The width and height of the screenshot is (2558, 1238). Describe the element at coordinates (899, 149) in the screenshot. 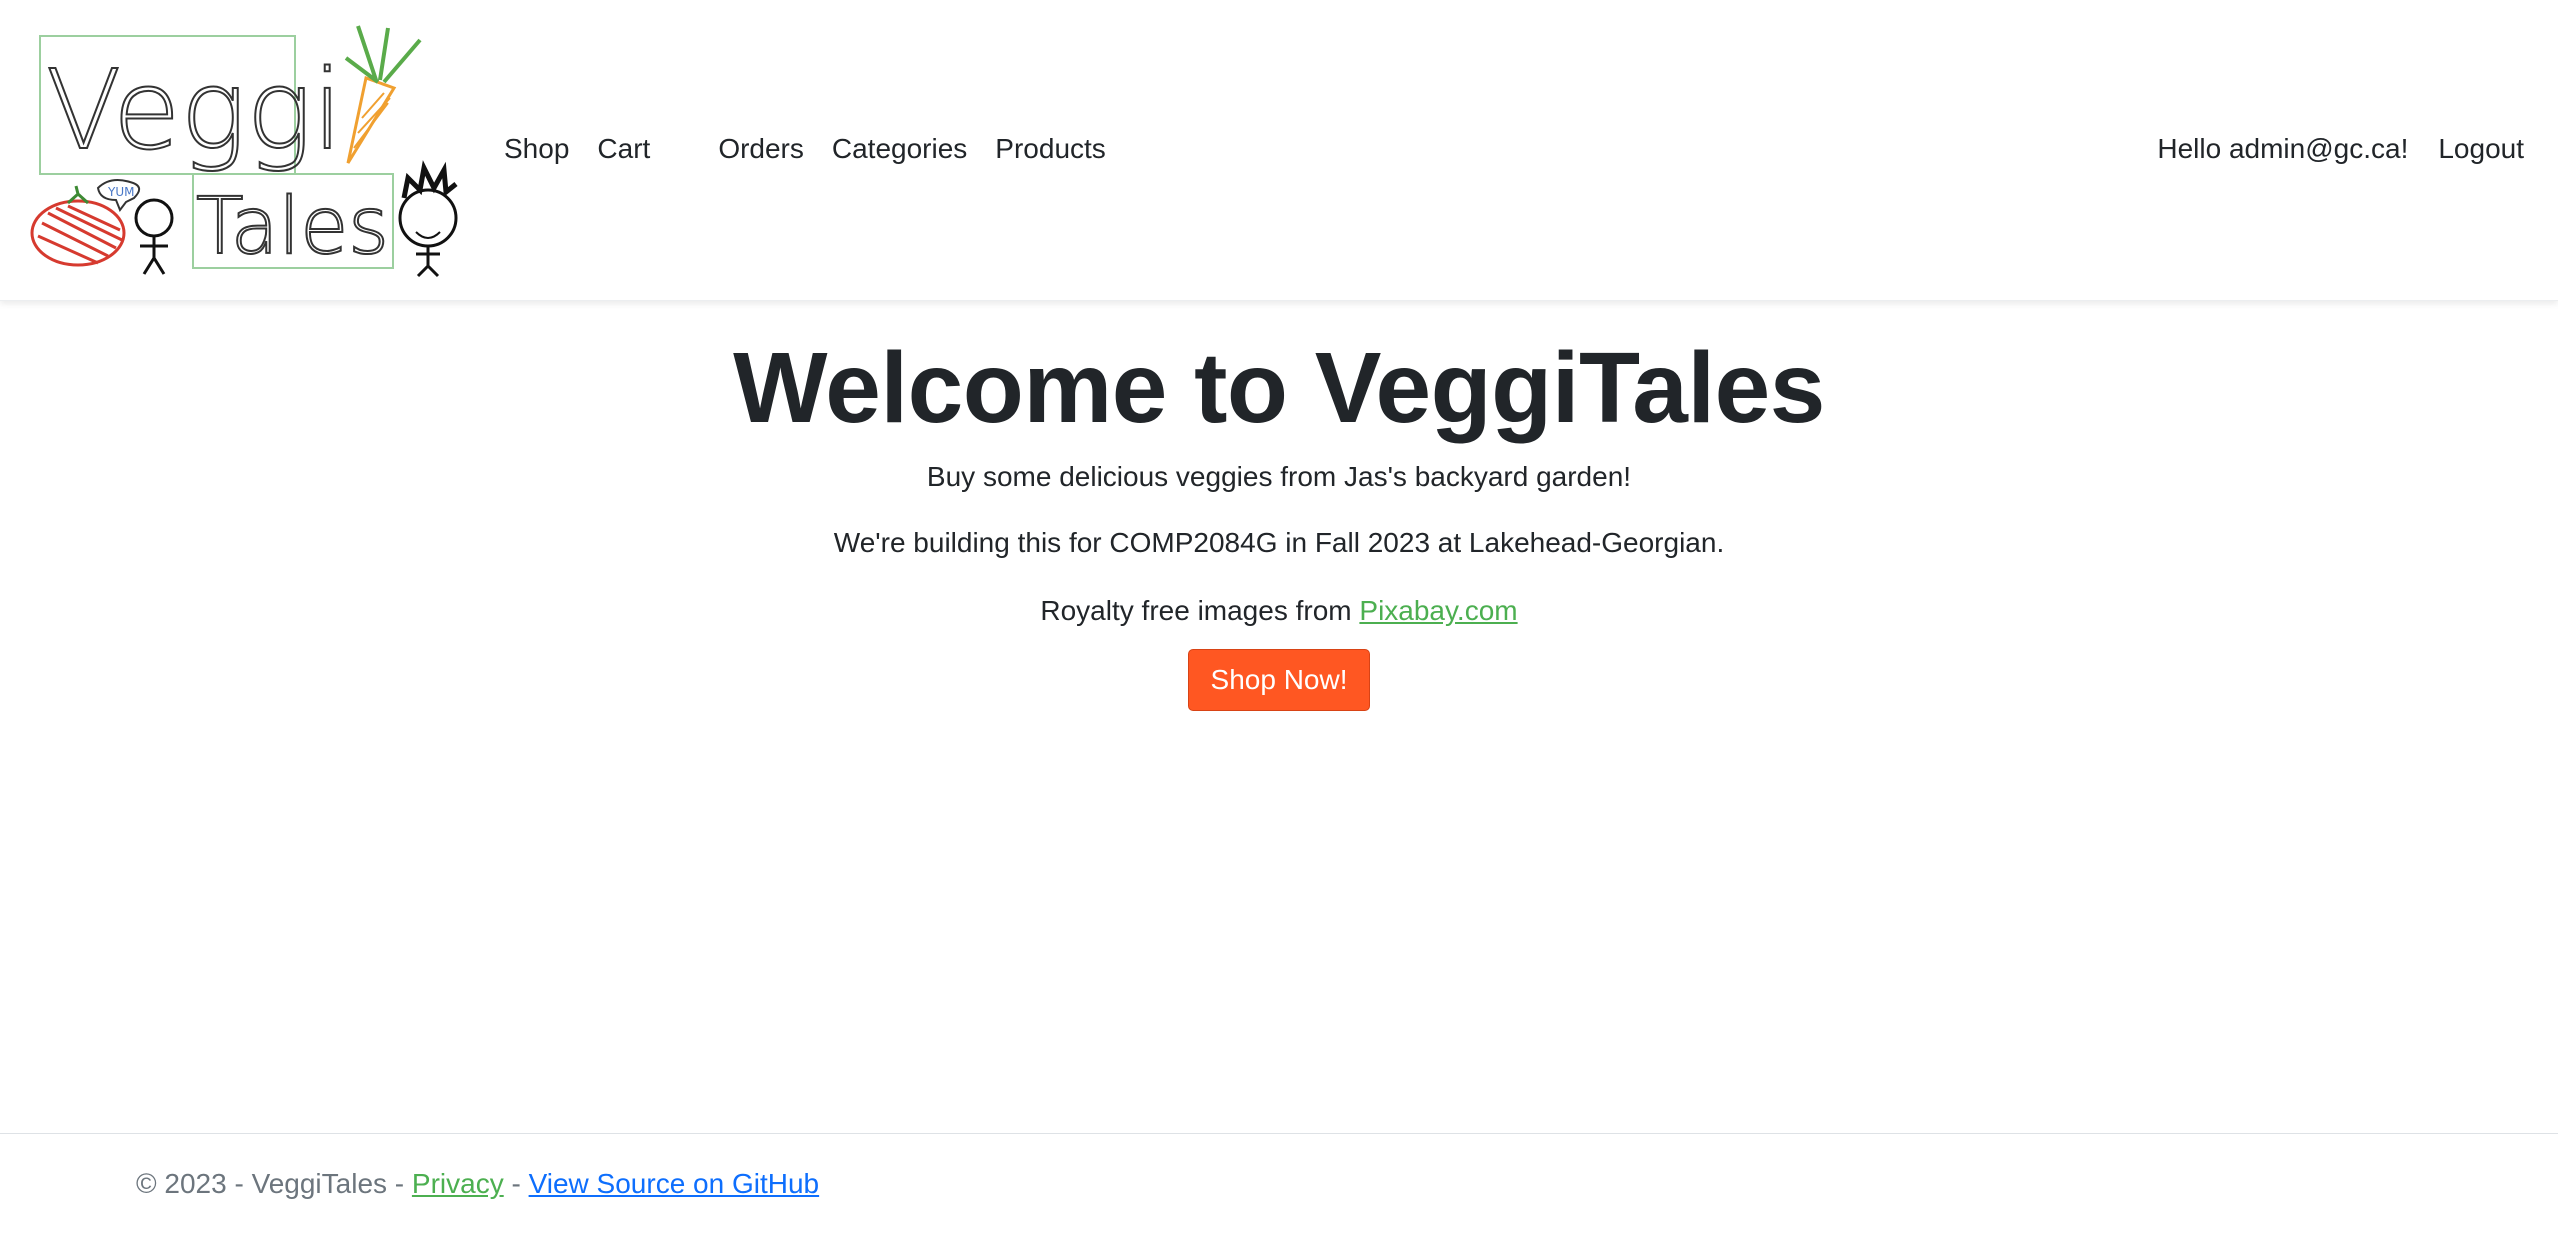

I see `nav-categories: Categories` at that location.